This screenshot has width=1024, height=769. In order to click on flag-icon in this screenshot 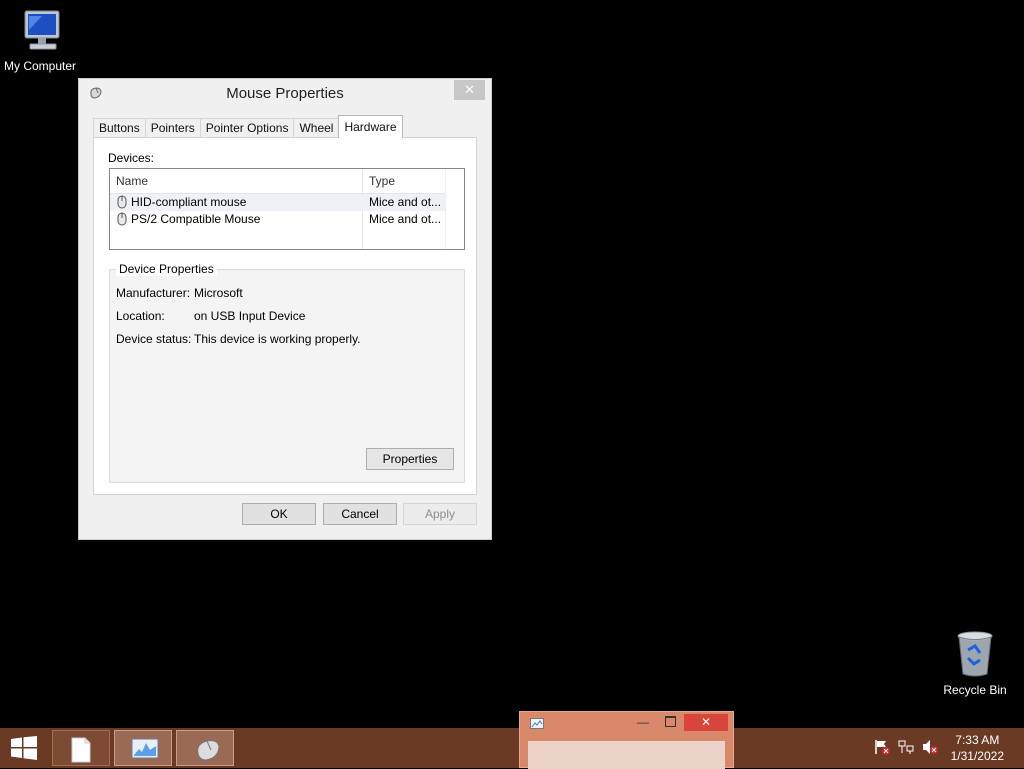, I will do `click(882, 748)`.